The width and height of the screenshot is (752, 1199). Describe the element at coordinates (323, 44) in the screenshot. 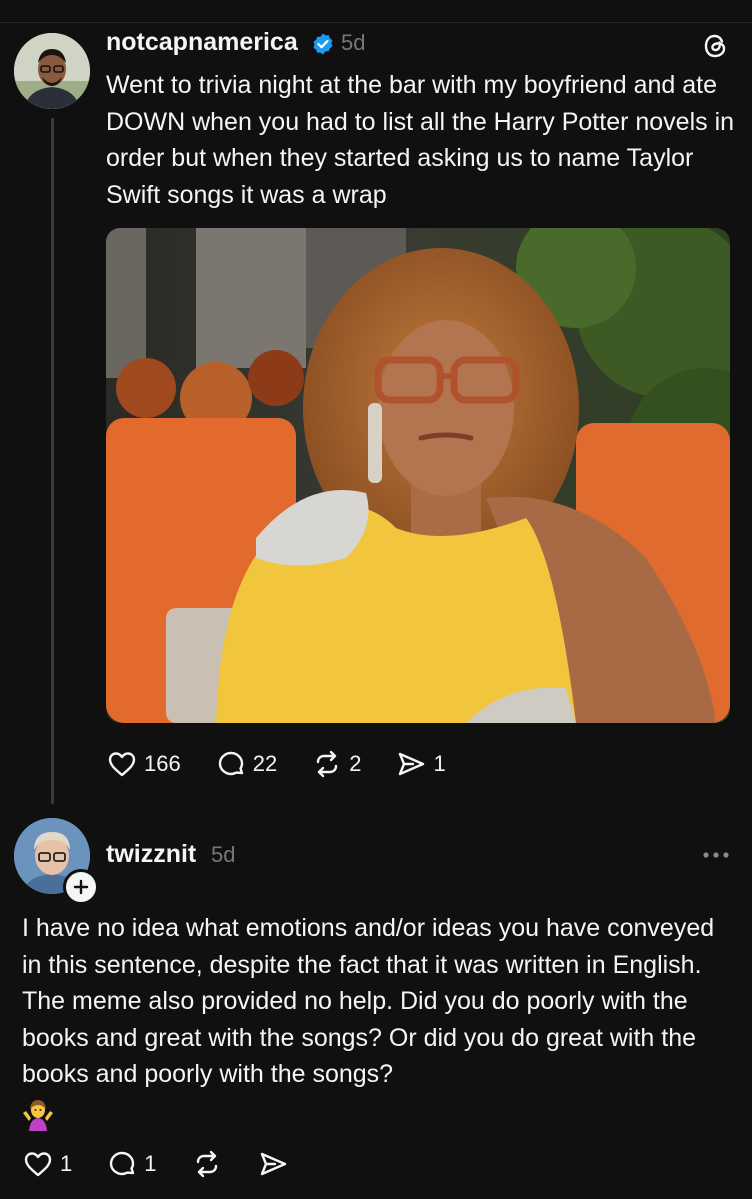

I see `verified-badge-icon` at that location.